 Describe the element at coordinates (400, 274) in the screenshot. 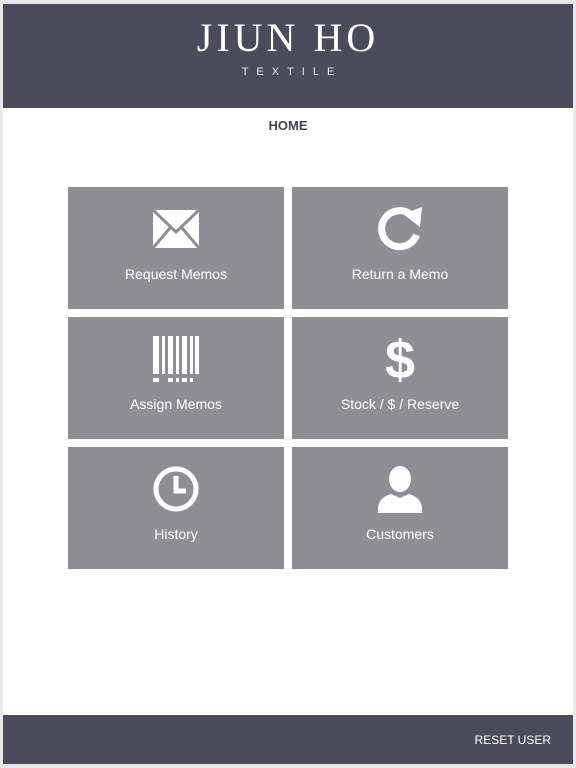

I see `return-memo-label: Return a Memo` at that location.